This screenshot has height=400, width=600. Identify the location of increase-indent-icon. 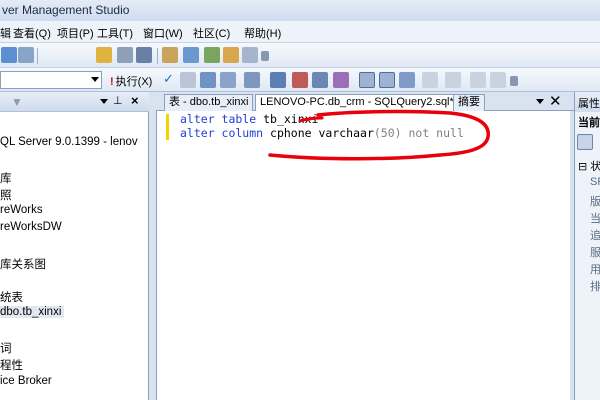
(478, 80).